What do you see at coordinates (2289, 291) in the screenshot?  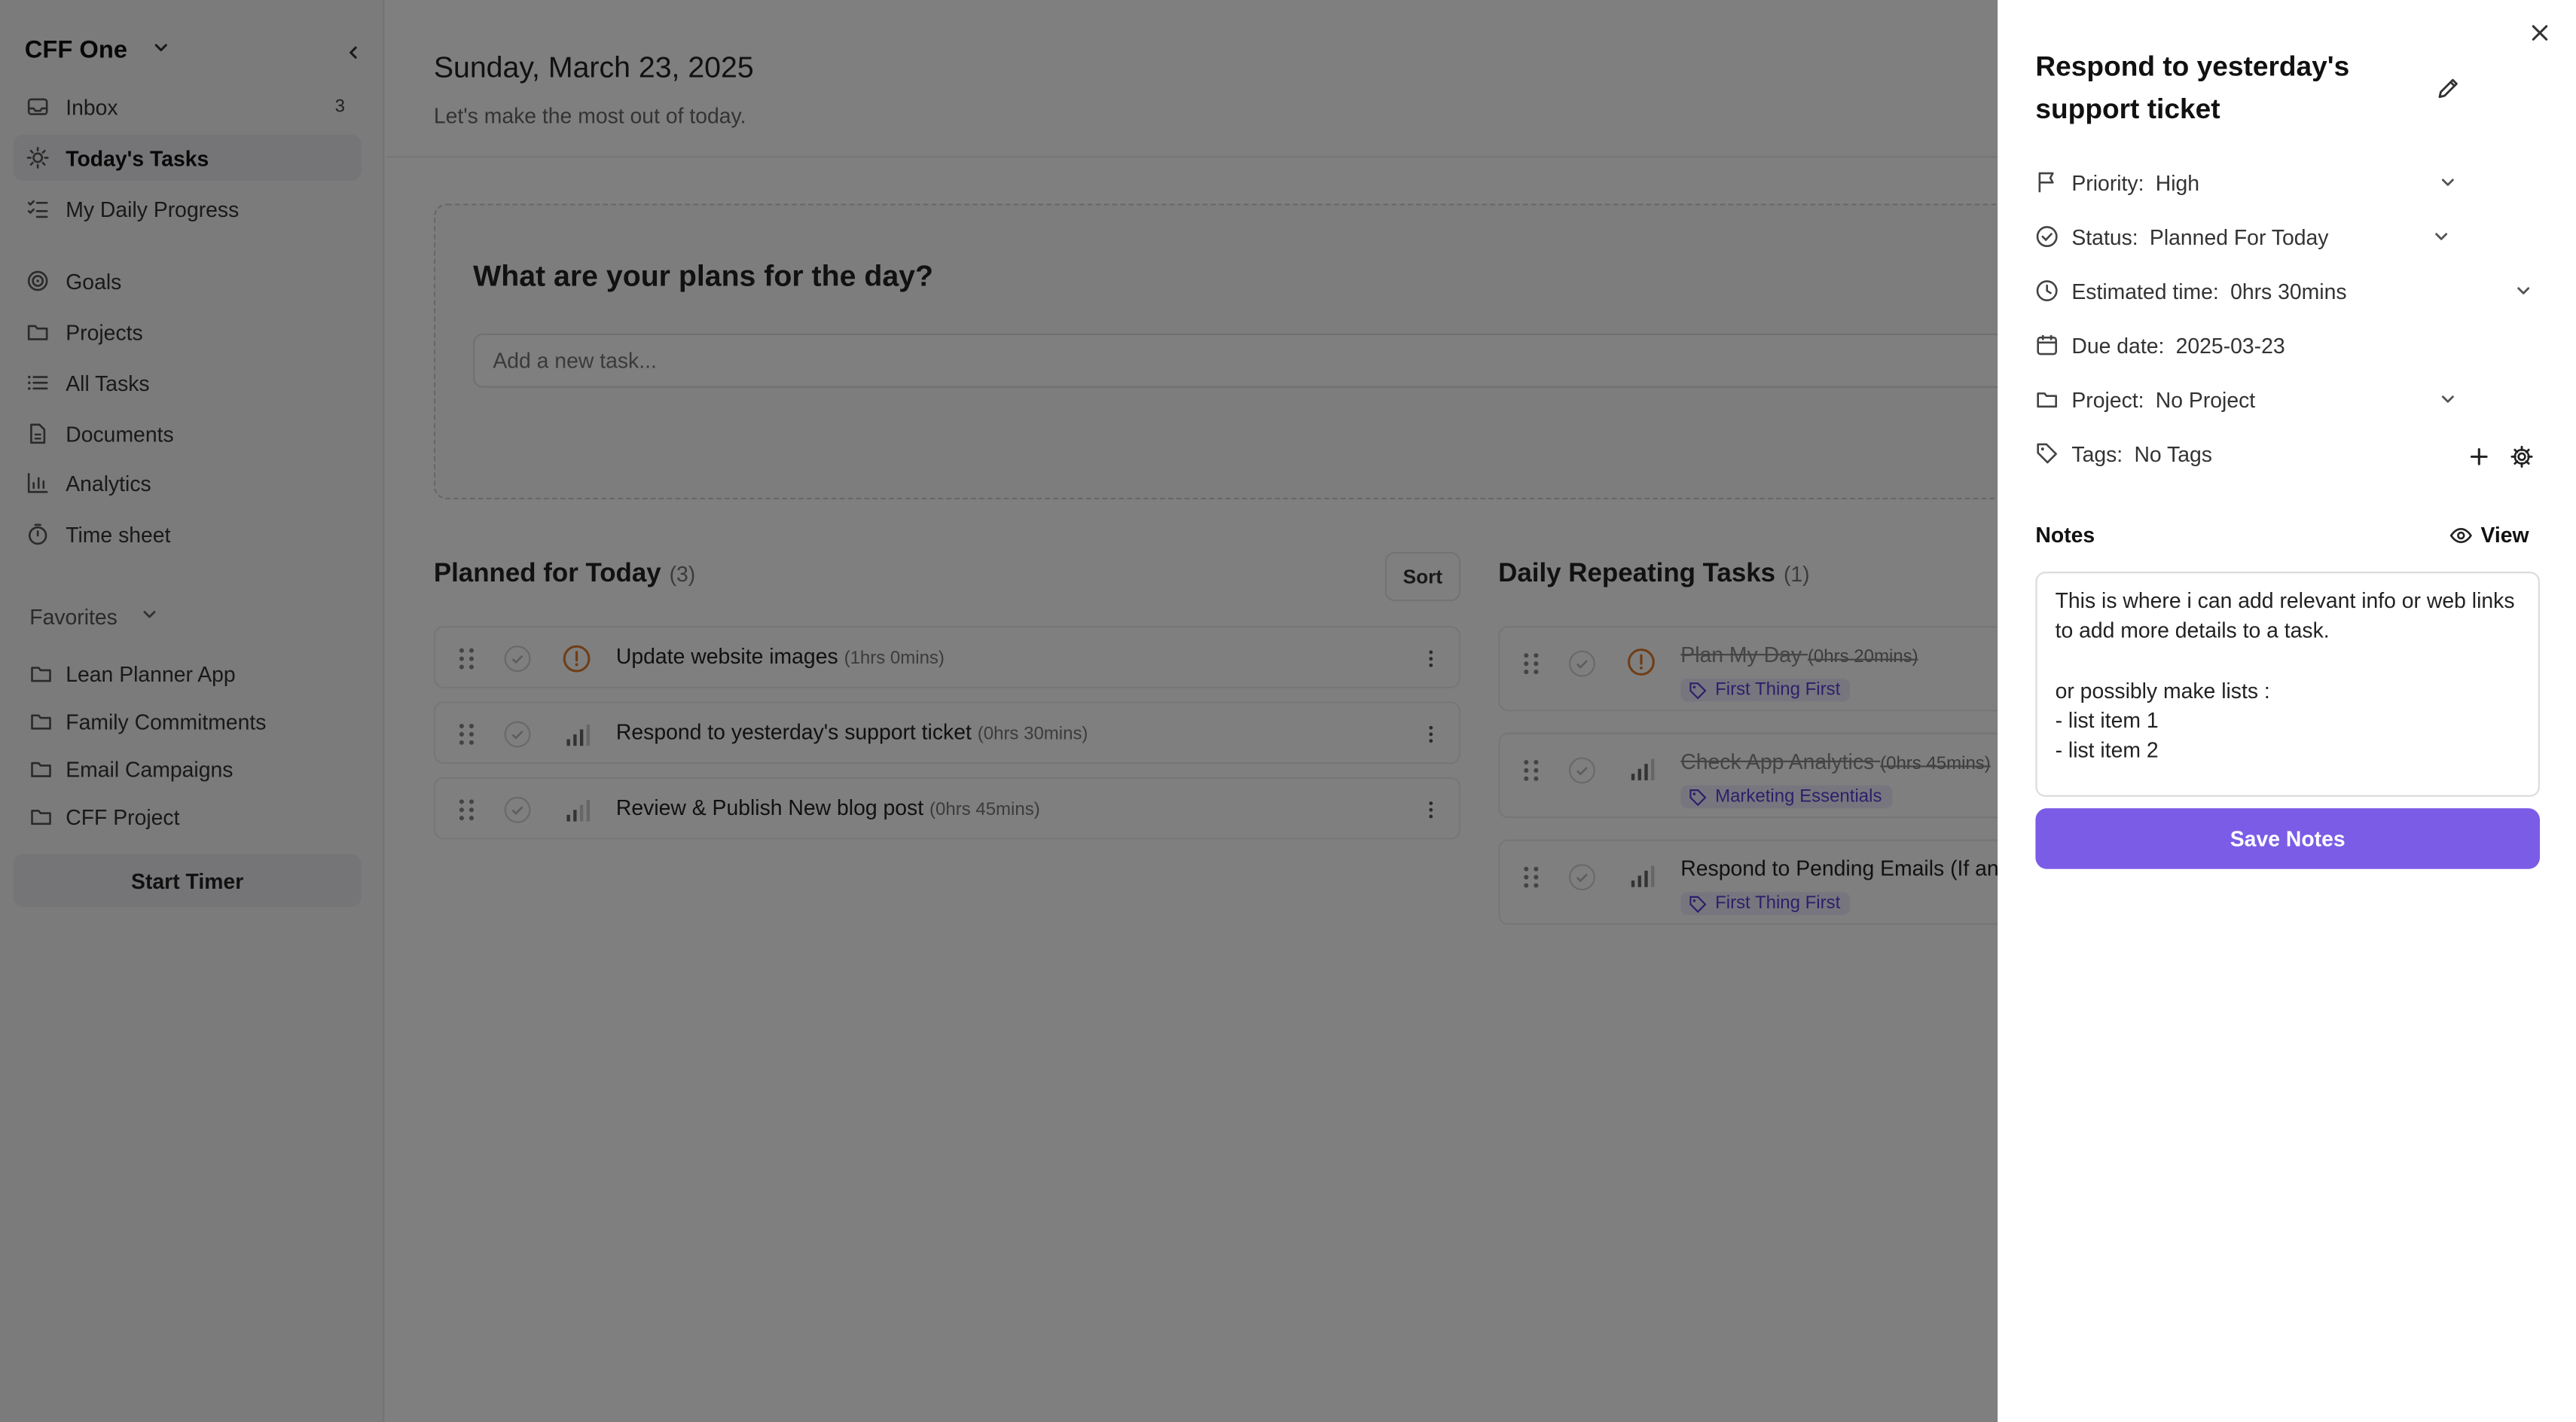 I see `estimated-time-value: 0hrs 30mins` at bounding box center [2289, 291].